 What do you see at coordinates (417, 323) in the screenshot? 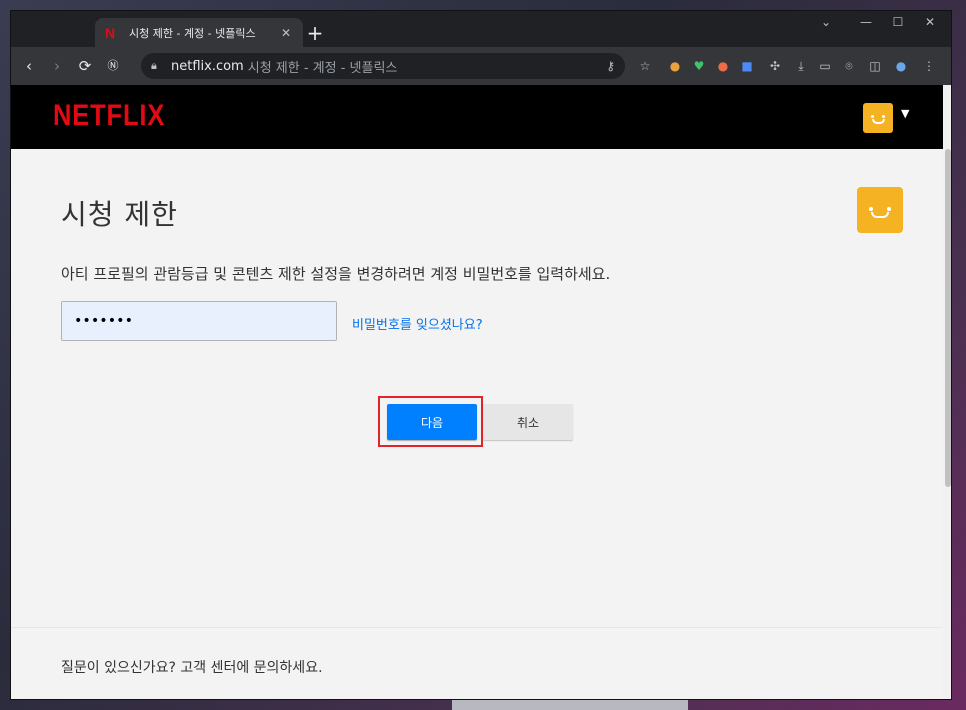
I see `forgot-password-link: 비밀번호를 잊으셨나요?` at bounding box center [417, 323].